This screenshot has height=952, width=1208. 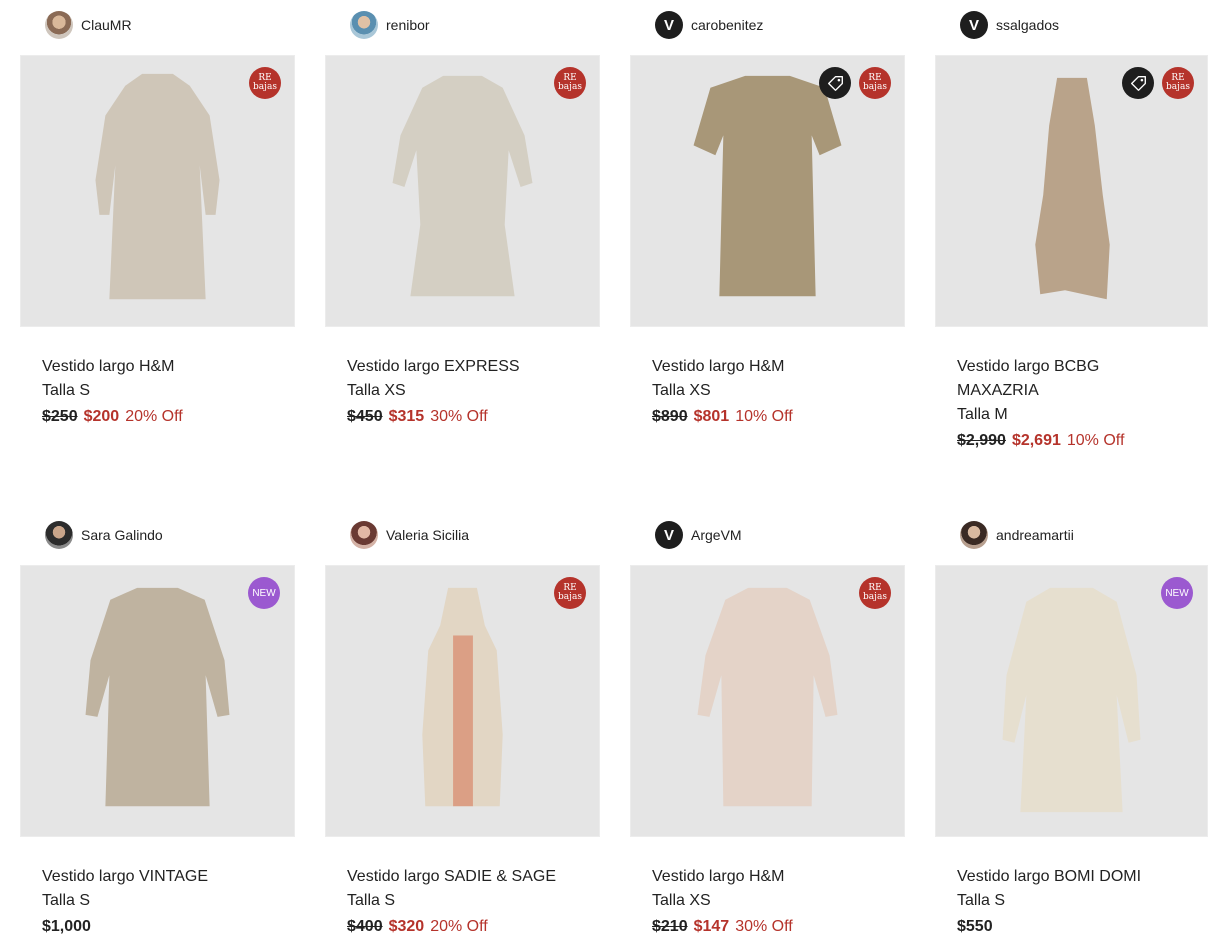 I want to click on discount-label: 10% Off, so click(x=1095, y=440).